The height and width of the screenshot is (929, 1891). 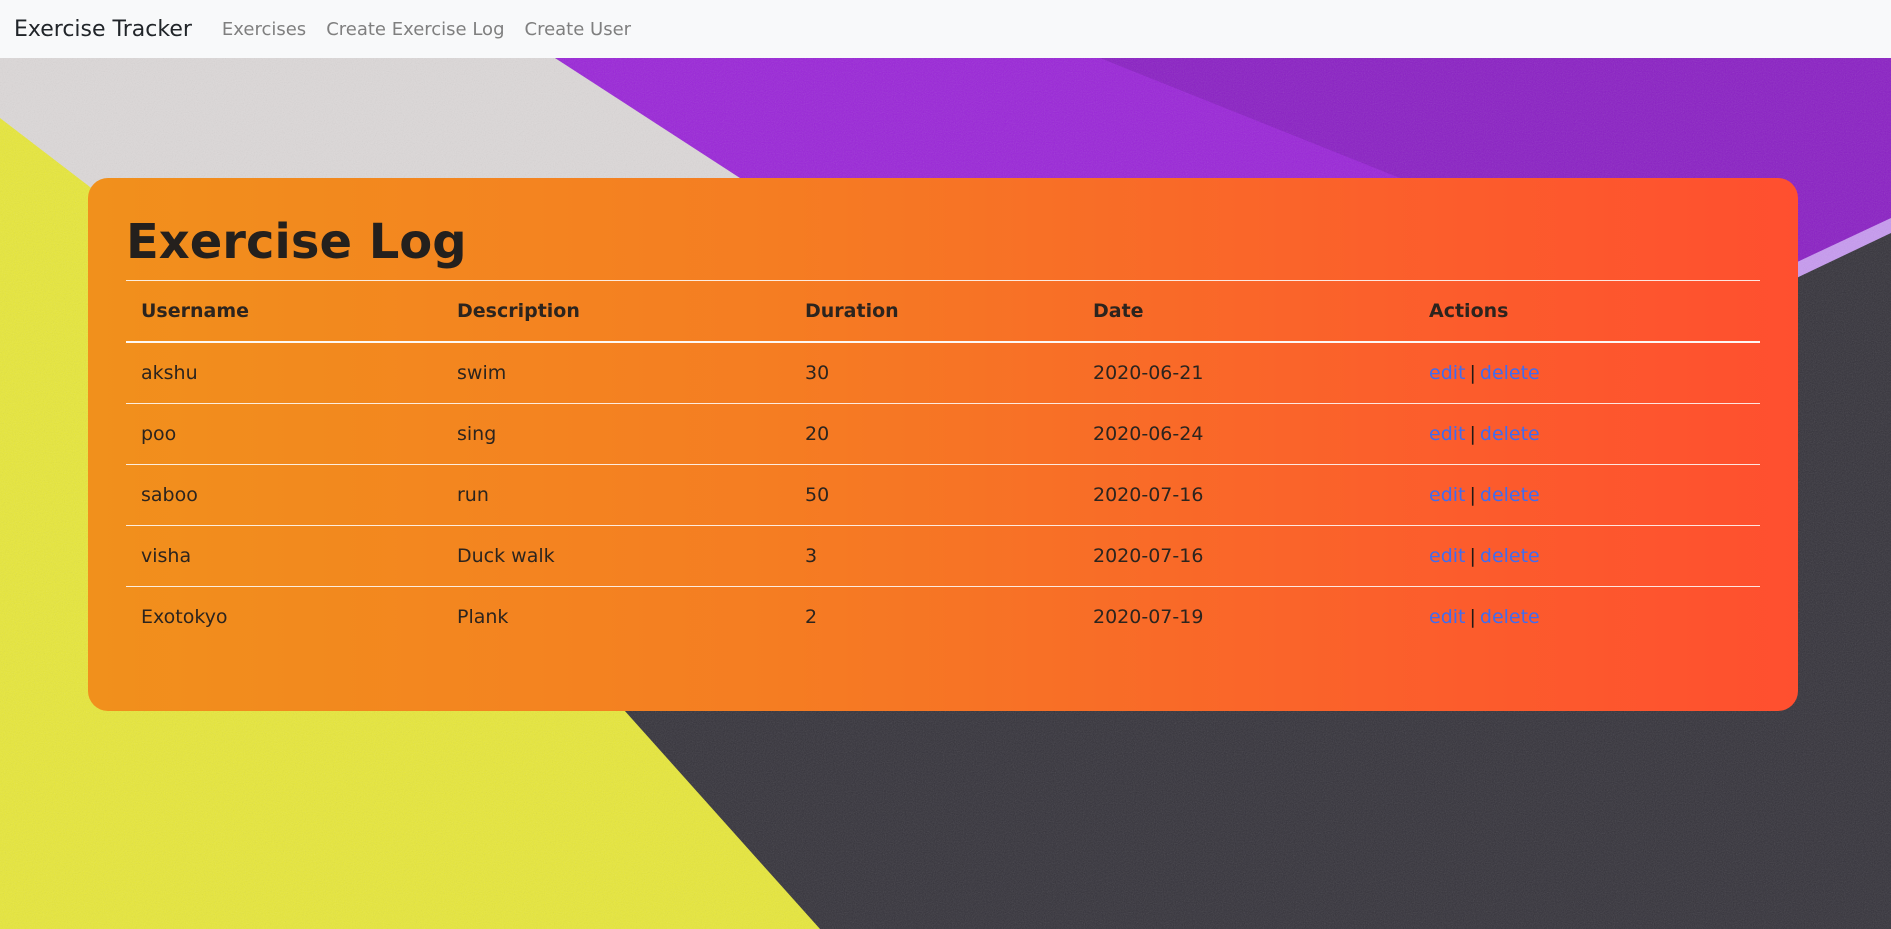 I want to click on cell-description: sing, so click(x=616, y=434).